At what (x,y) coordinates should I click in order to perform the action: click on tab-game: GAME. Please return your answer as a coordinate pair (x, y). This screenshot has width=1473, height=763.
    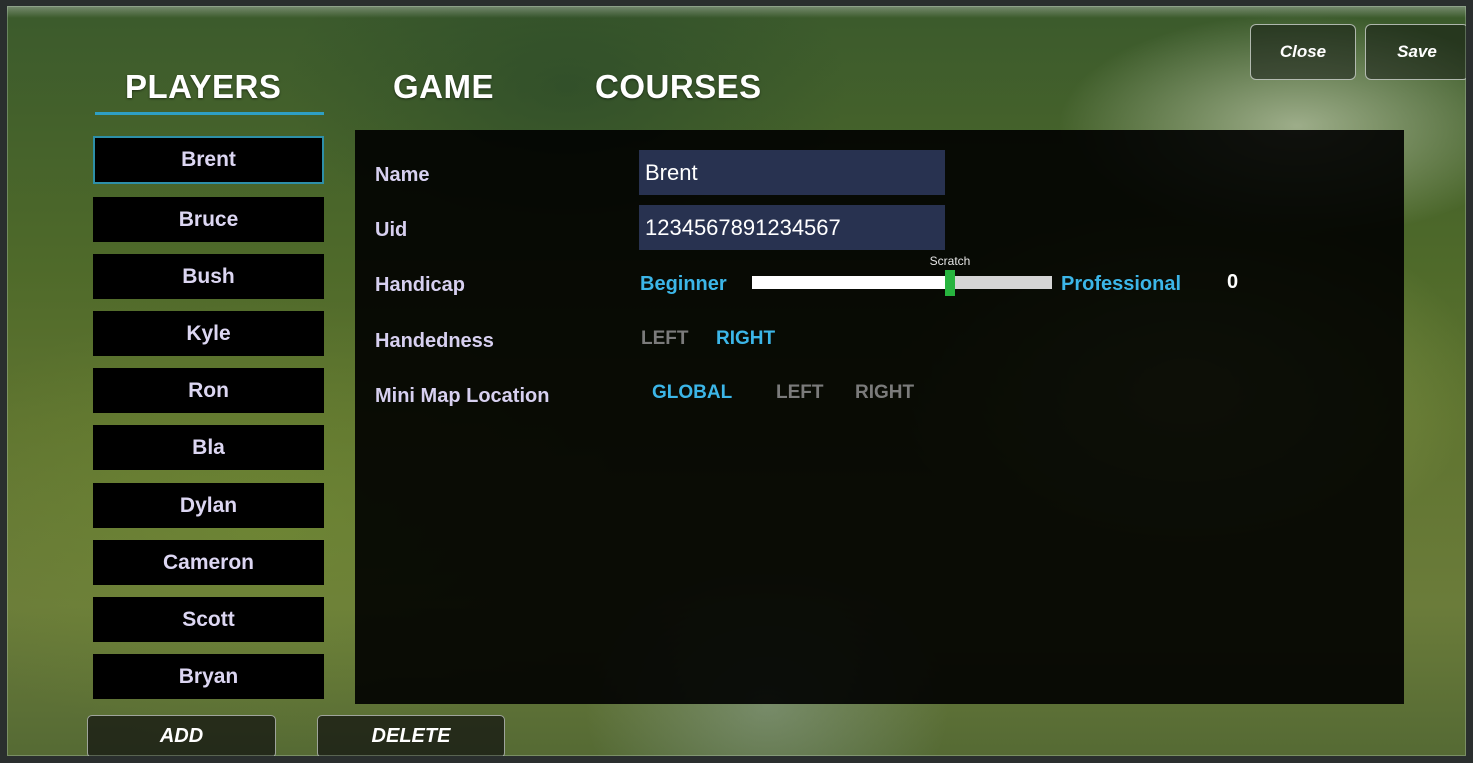
    Looking at the image, I should click on (443, 87).